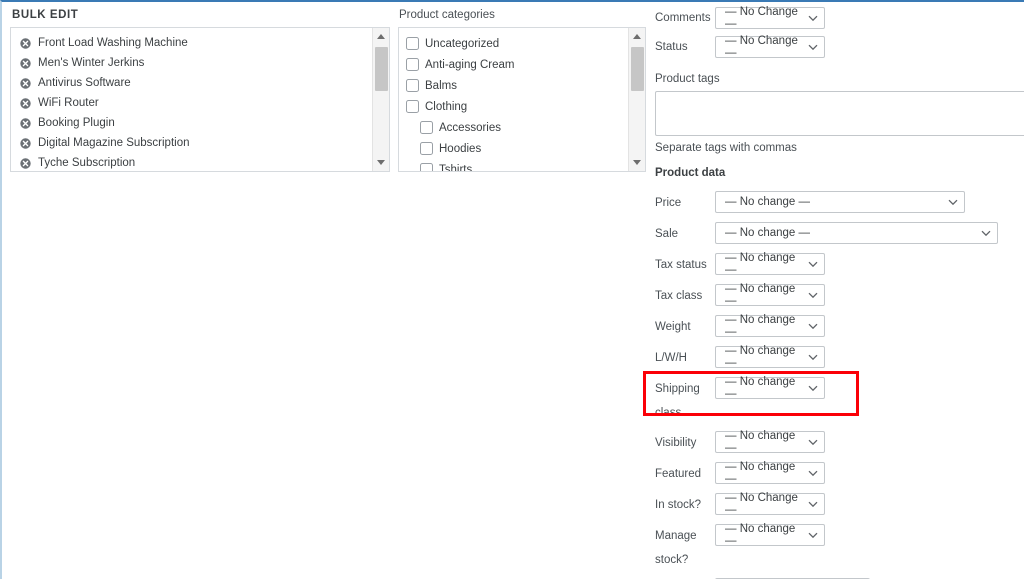 The height and width of the screenshot is (579, 1024). I want to click on product-data-row-visibility: Visibility — No change —, so click(839, 442).